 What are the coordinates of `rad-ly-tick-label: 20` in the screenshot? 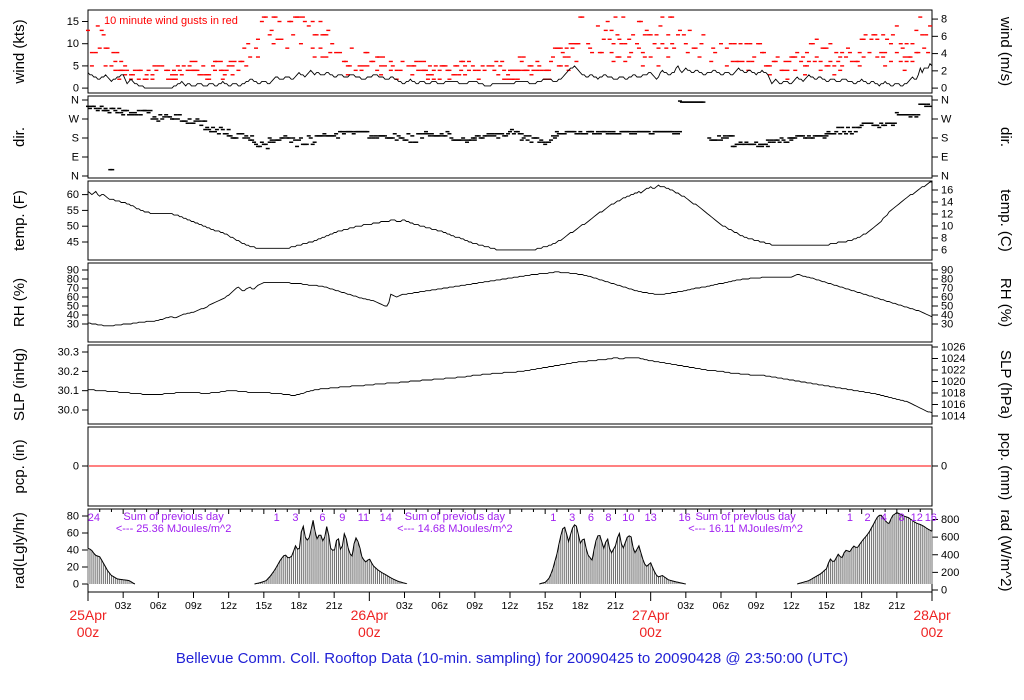 It's located at (73, 568).